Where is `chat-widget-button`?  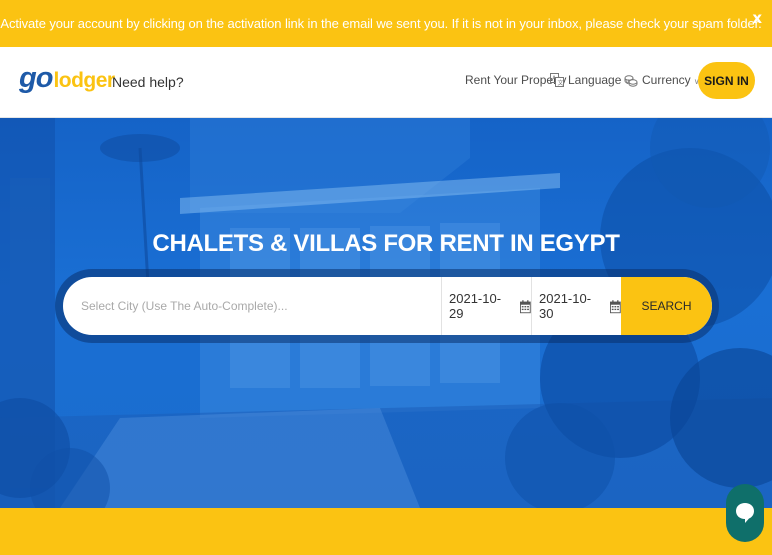
chat-widget-button is located at coordinates (745, 513).